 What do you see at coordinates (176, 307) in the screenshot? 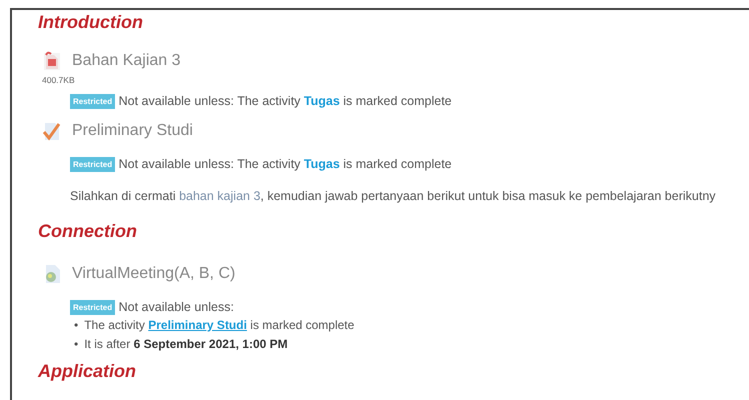
I see `restriction-text: Not available unless:` at bounding box center [176, 307].